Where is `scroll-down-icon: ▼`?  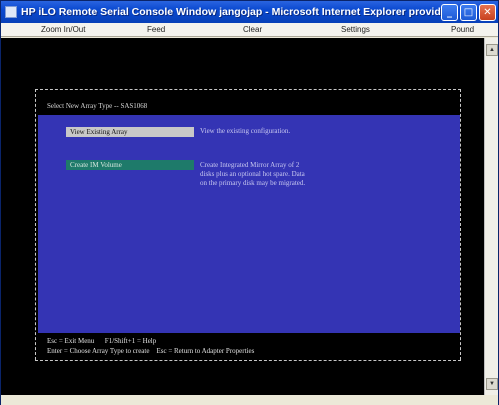
scroll-down-icon: ▼ is located at coordinates (492, 384).